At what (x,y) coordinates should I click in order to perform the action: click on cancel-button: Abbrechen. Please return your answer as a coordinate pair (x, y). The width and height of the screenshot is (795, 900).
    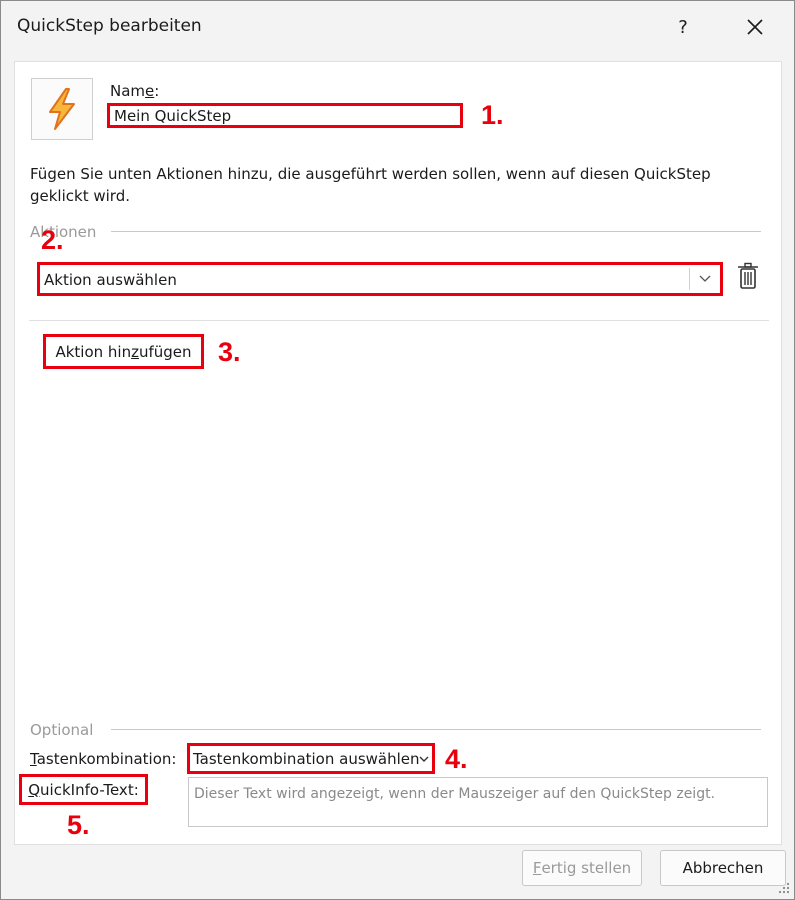
    Looking at the image, I should click on (723, 868).